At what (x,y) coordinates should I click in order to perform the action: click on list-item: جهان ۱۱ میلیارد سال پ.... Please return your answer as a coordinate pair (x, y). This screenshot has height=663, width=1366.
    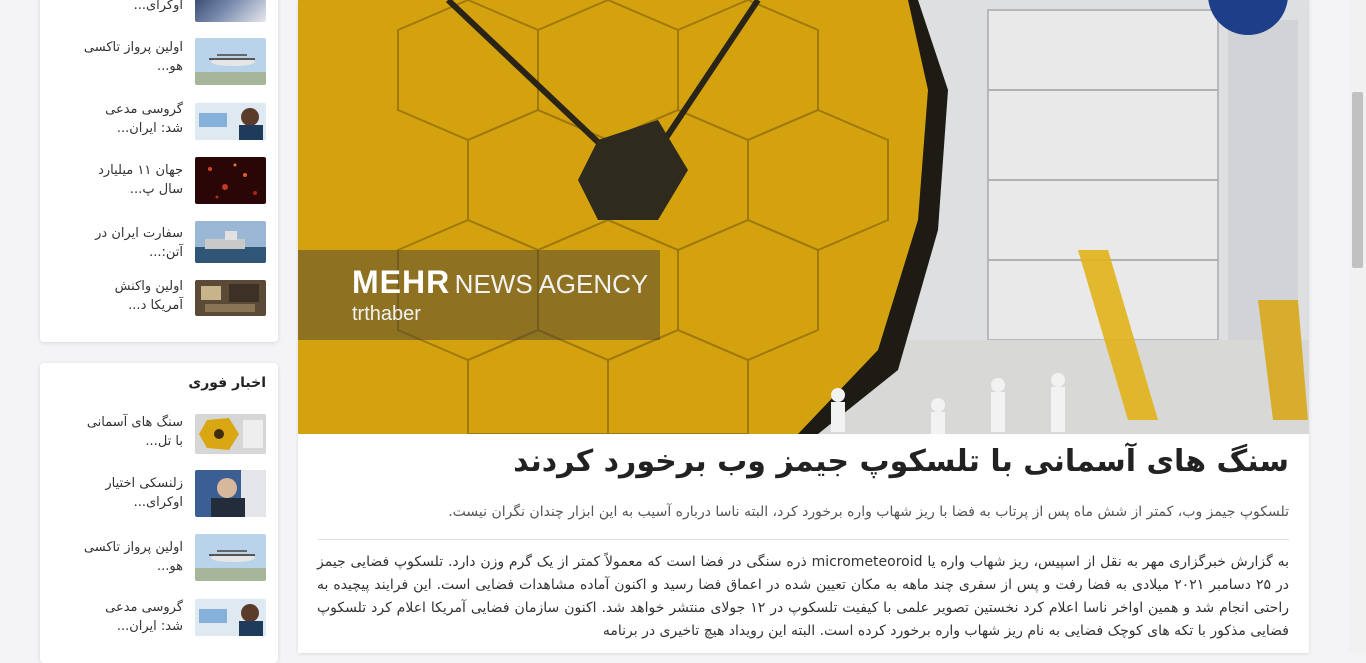
    Looking at the image, I should click on (159, 182).